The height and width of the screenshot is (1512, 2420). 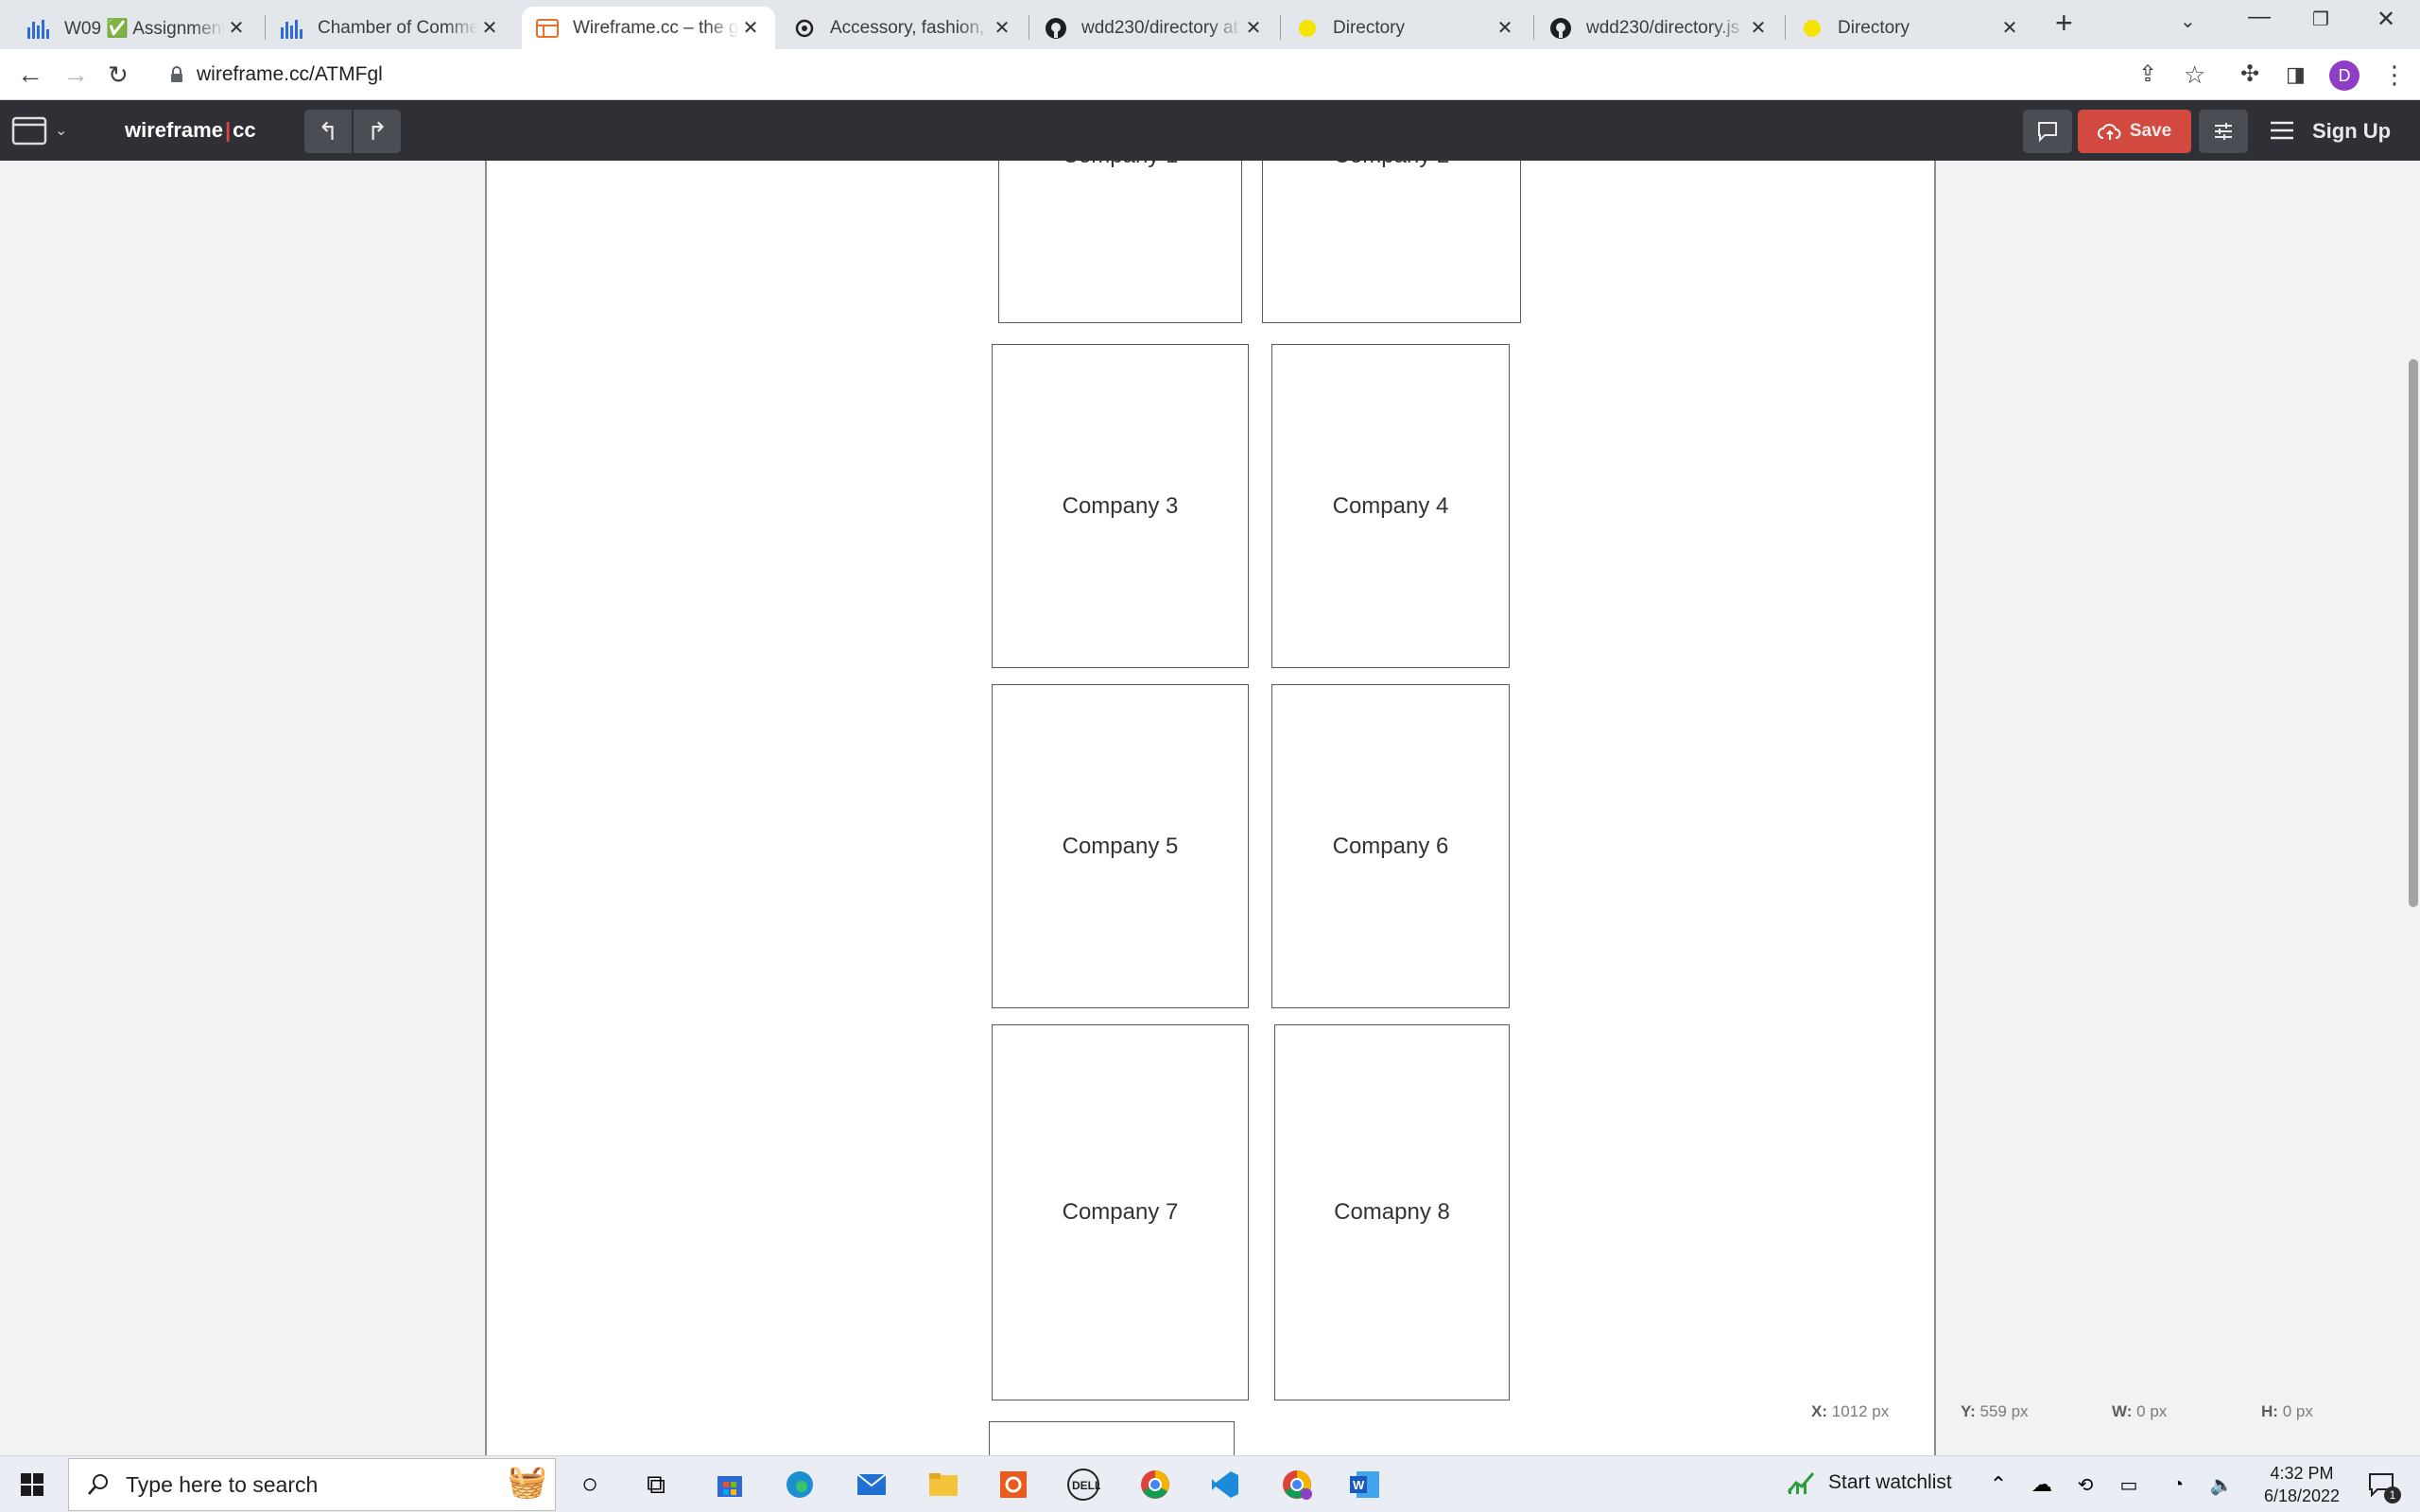 What do you see at coordinates (2394, 74) in the screenshot?
I see `browser-menu-icon: ⋮` at bounding box center [2394, 74].